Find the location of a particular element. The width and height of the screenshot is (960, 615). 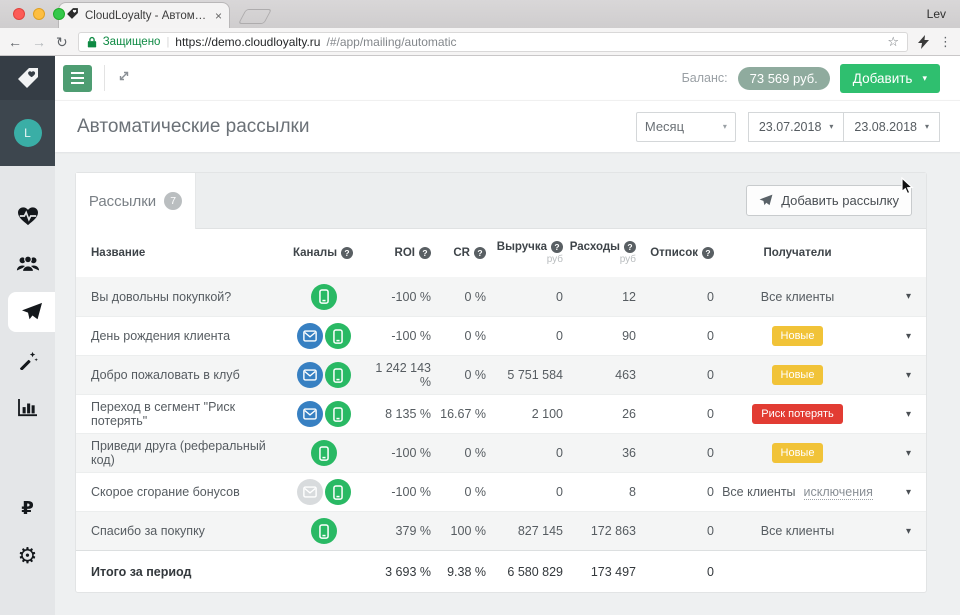

col-header-unsubscribed: Отписок? is located at coordinates (675, 253).